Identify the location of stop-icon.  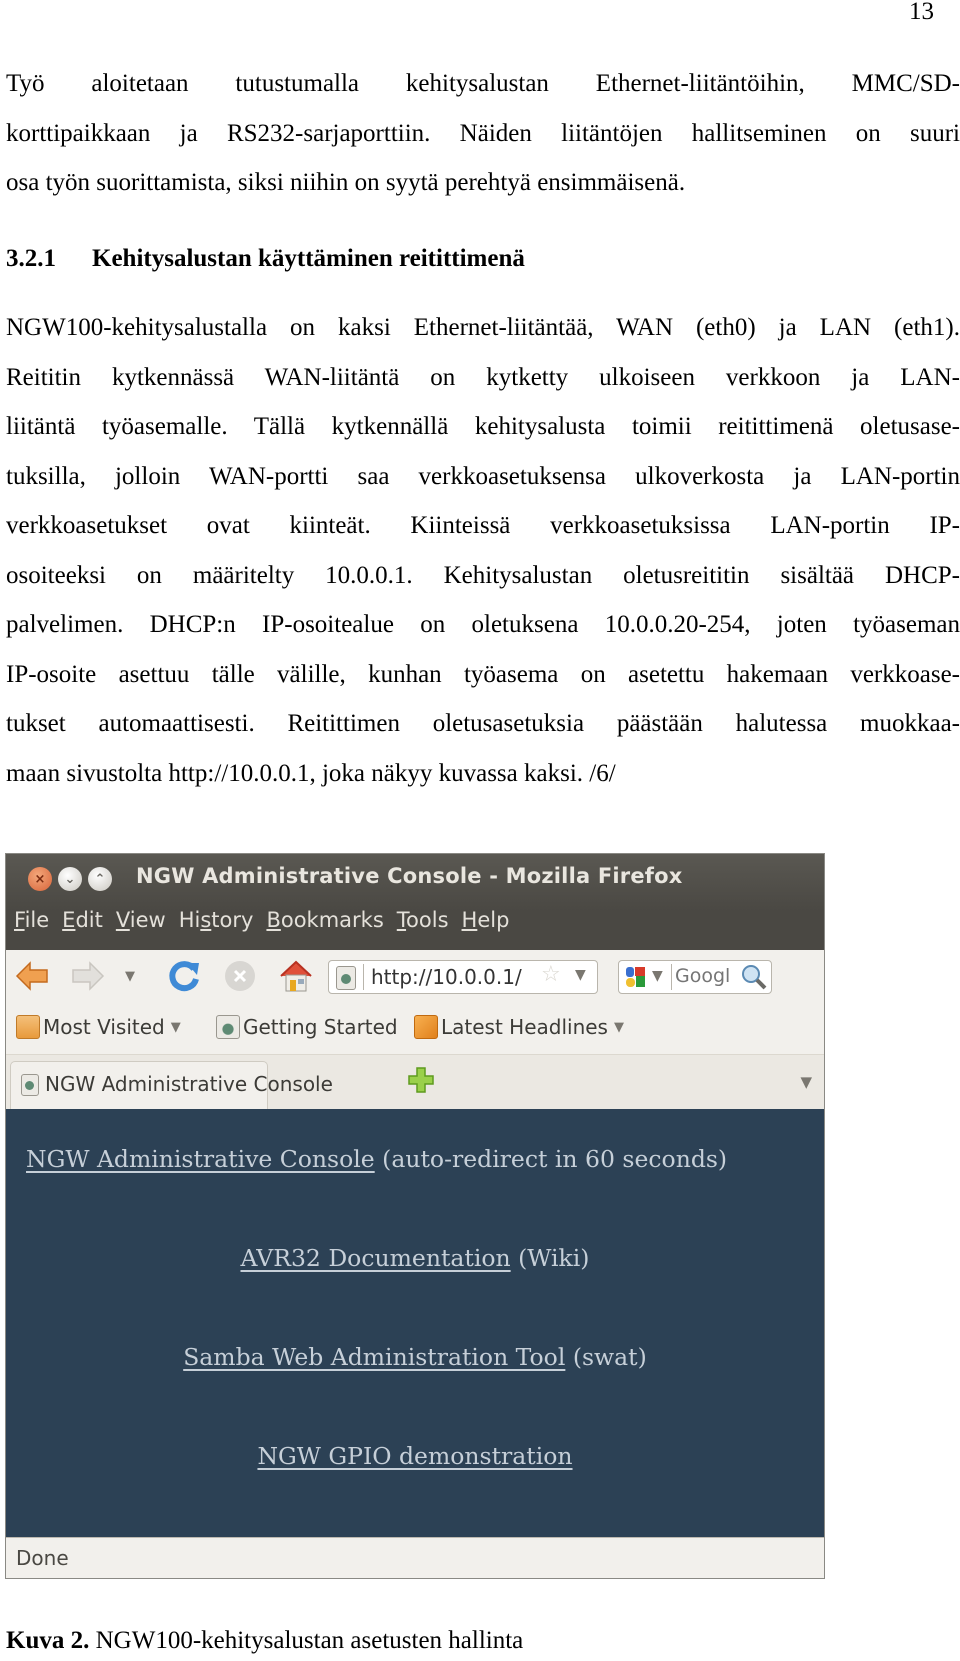
(240, 976).